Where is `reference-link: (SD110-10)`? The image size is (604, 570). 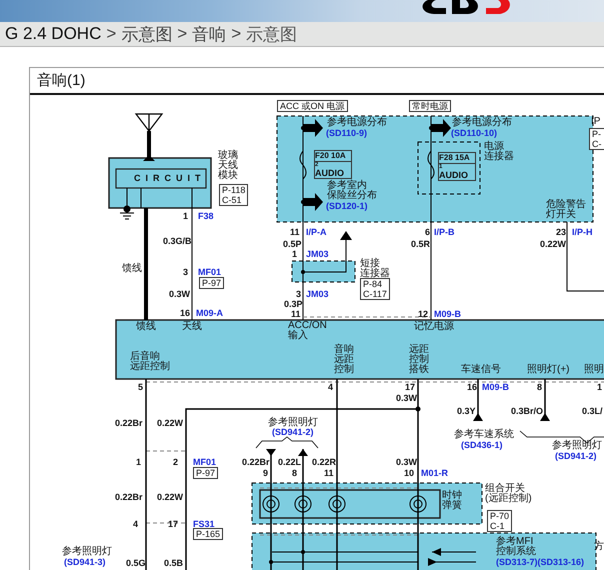
reference-link: (SD110-10) is located at coordinates (474, 133).